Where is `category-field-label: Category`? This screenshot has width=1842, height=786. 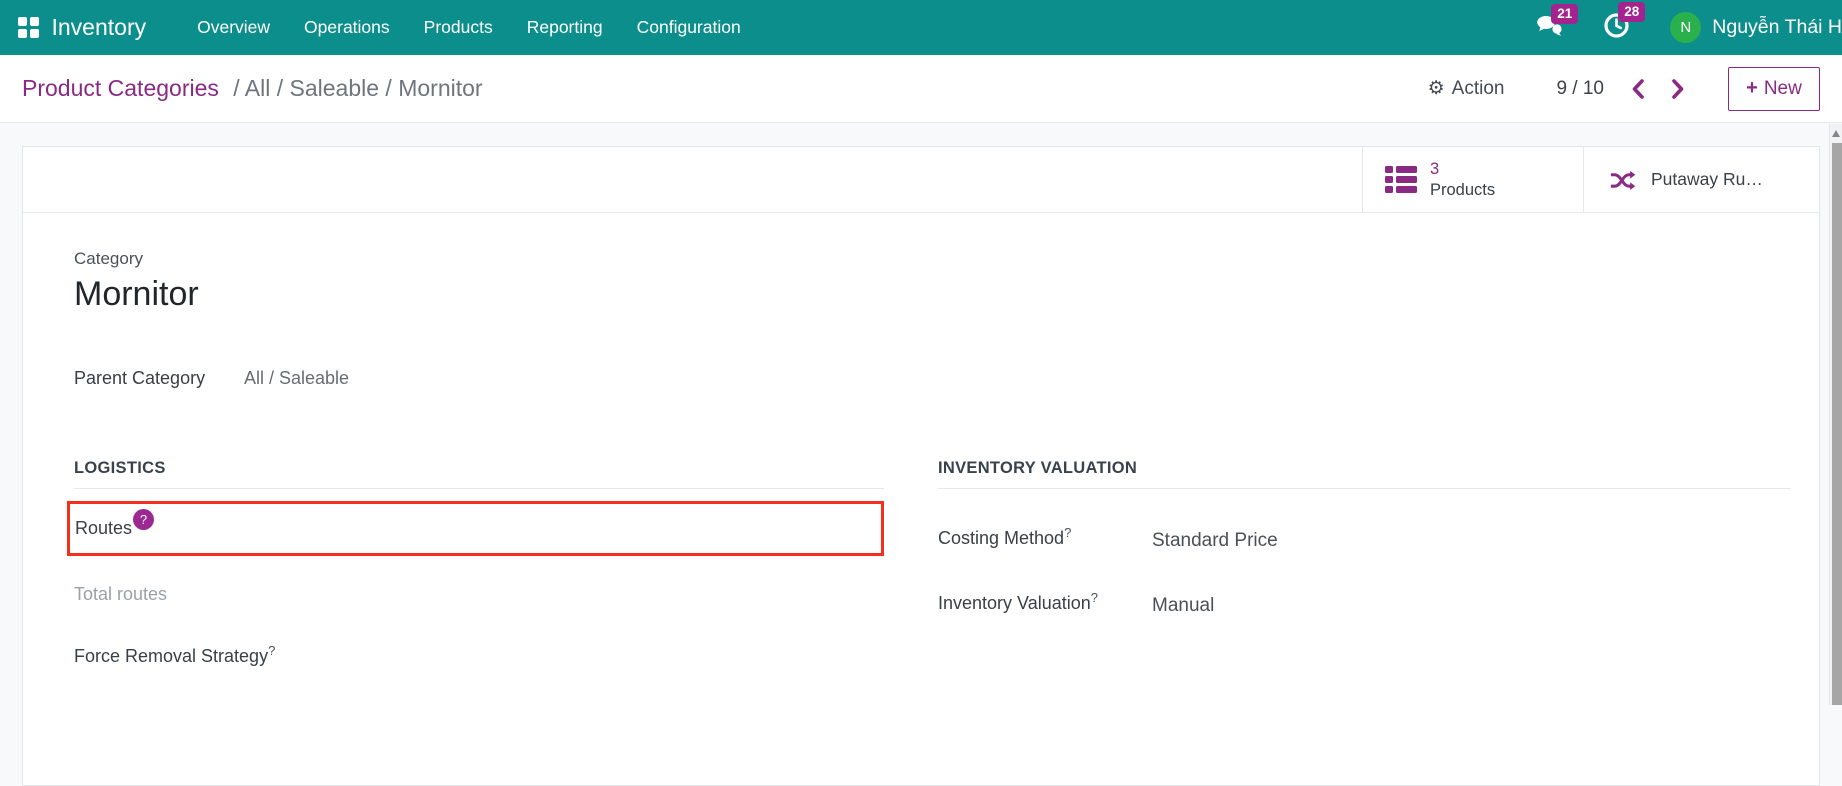
category-field-label: Category is located at coordinates (108, 258).